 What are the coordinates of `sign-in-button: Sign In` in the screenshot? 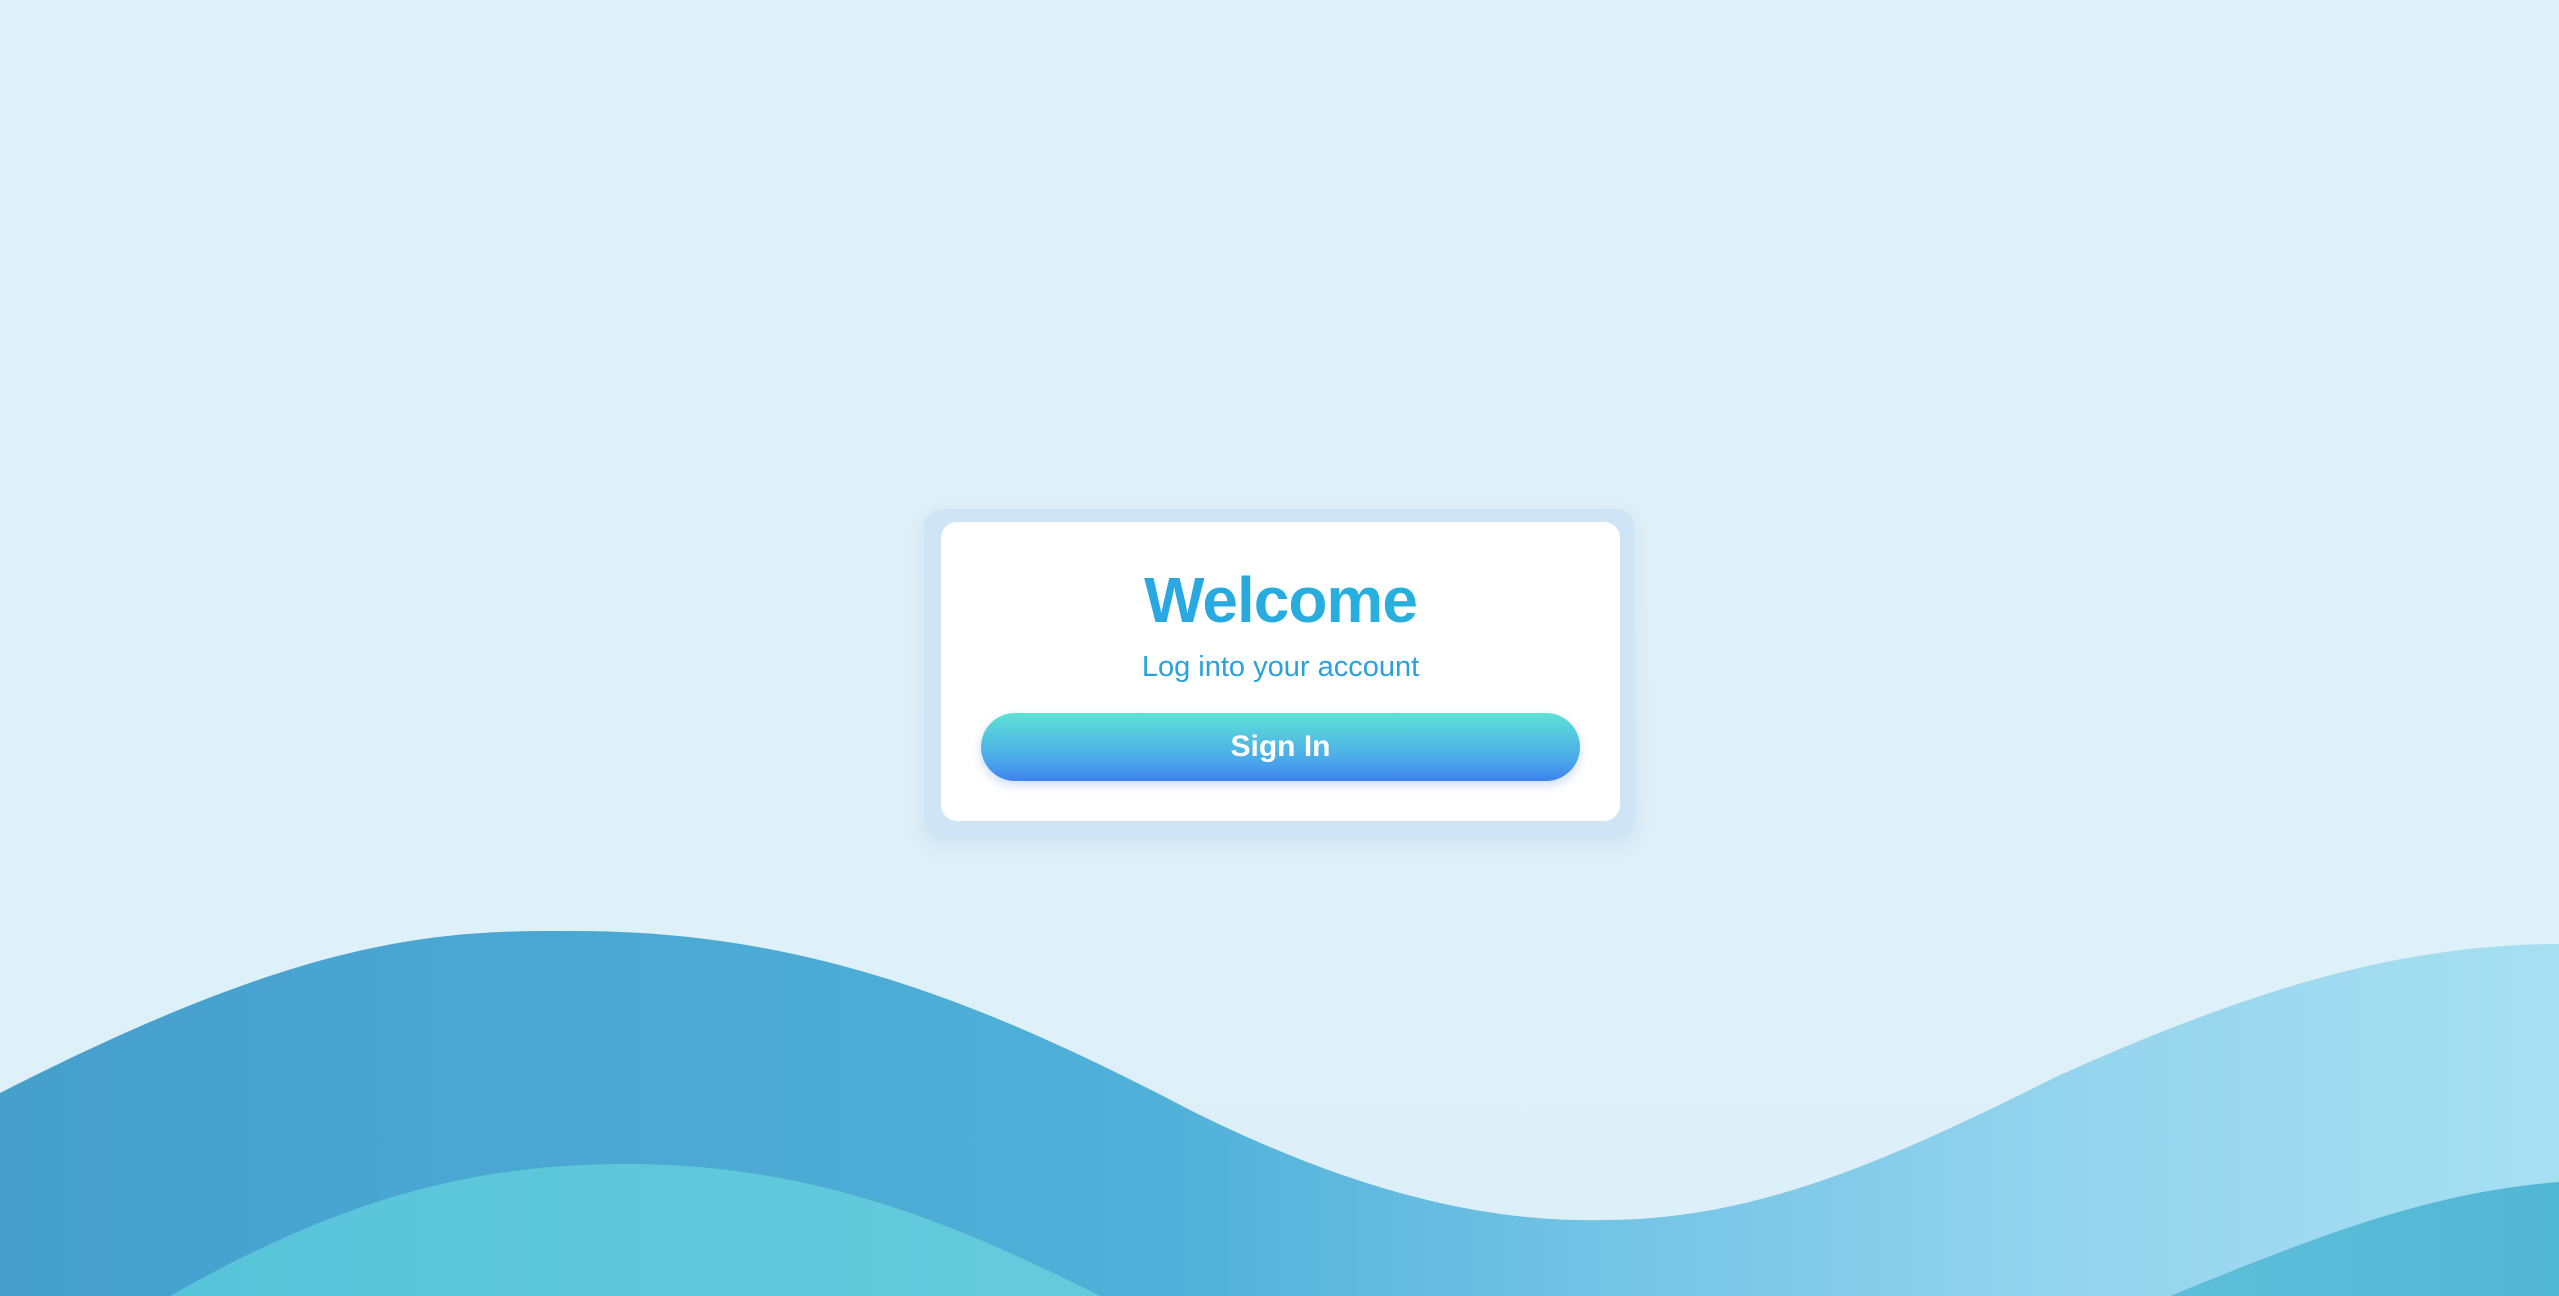 It's located at (1280, 747).